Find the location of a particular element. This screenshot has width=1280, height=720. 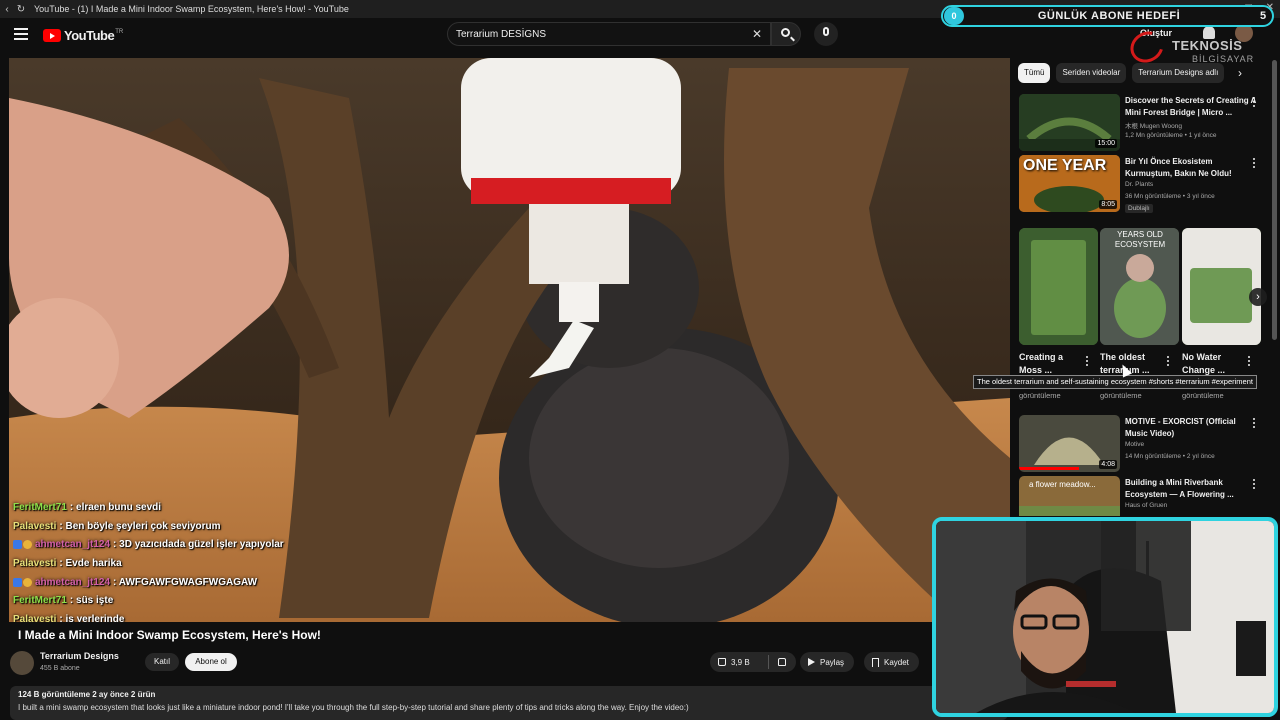

video-thumbnail: 15:00 is located at coordinates (1069, 122).